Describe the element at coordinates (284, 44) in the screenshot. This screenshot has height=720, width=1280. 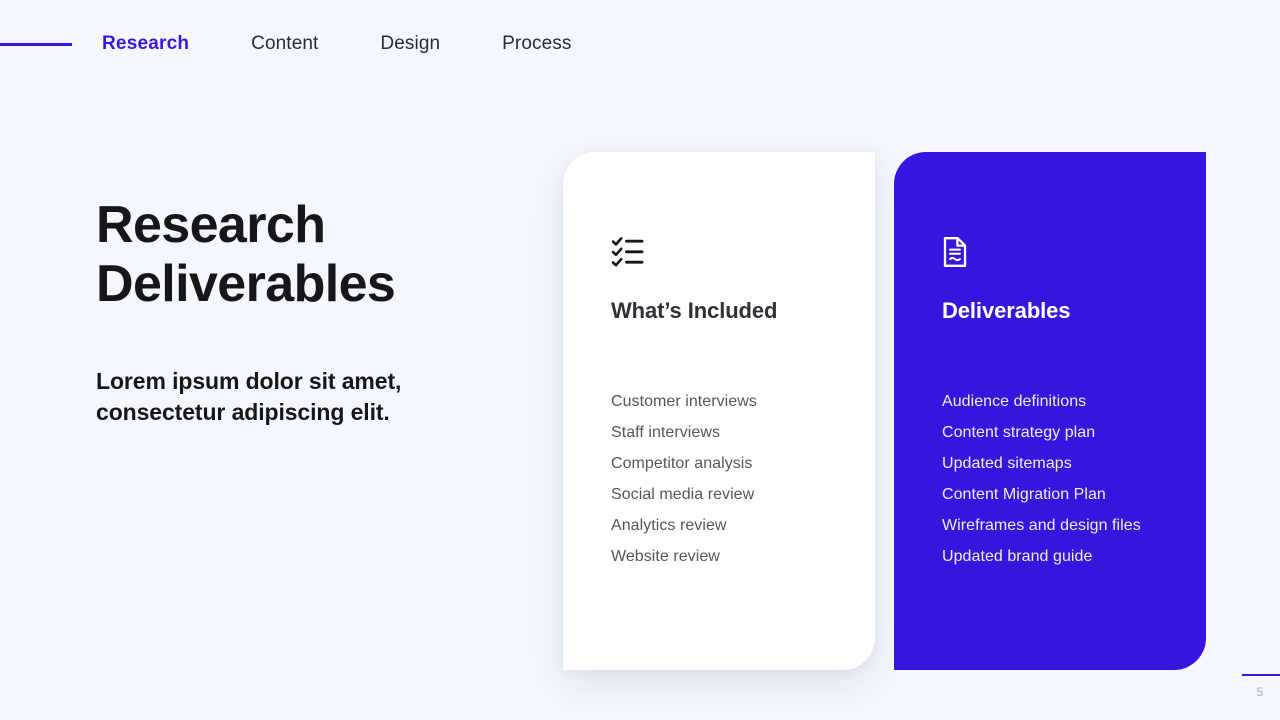
I see `nav-item-content: Content` at that location.